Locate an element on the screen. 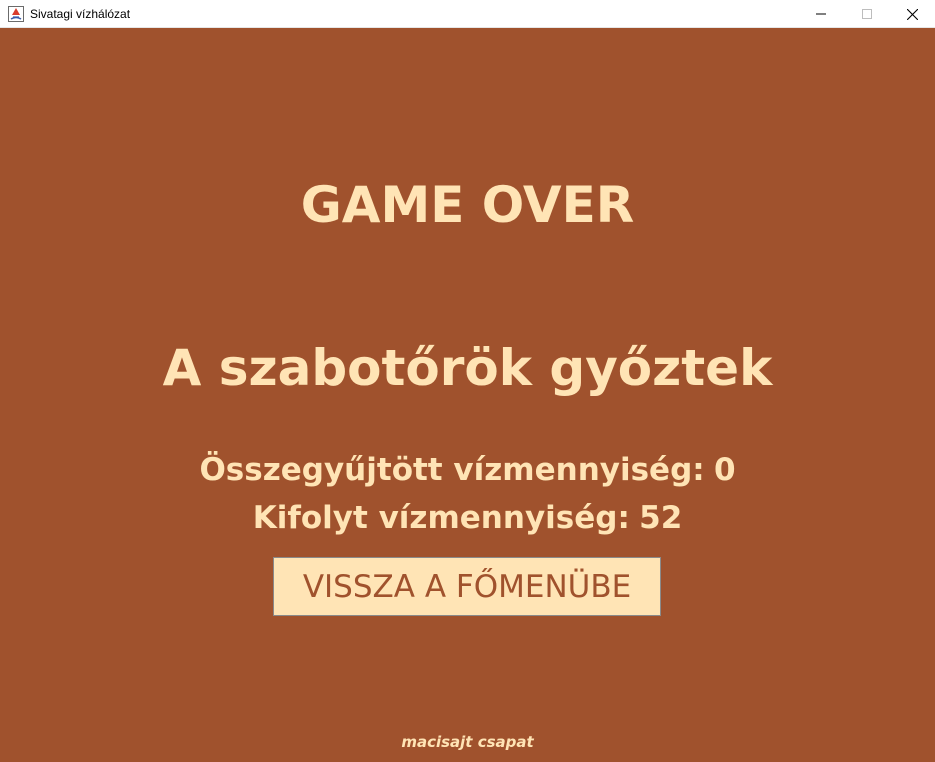  title-bar: Sivatagi vízhálózat is located at coordinates (467, 14).